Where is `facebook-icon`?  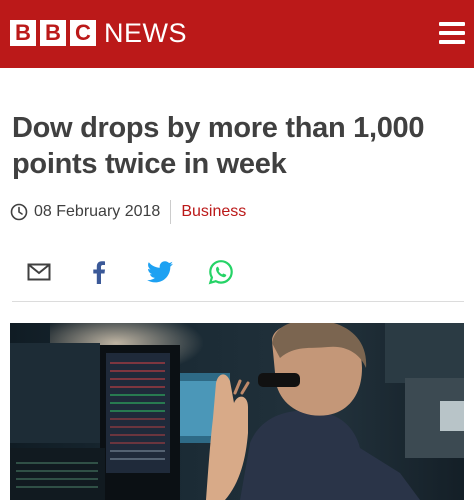 facebook-icon is located at coordinates (99, 272).